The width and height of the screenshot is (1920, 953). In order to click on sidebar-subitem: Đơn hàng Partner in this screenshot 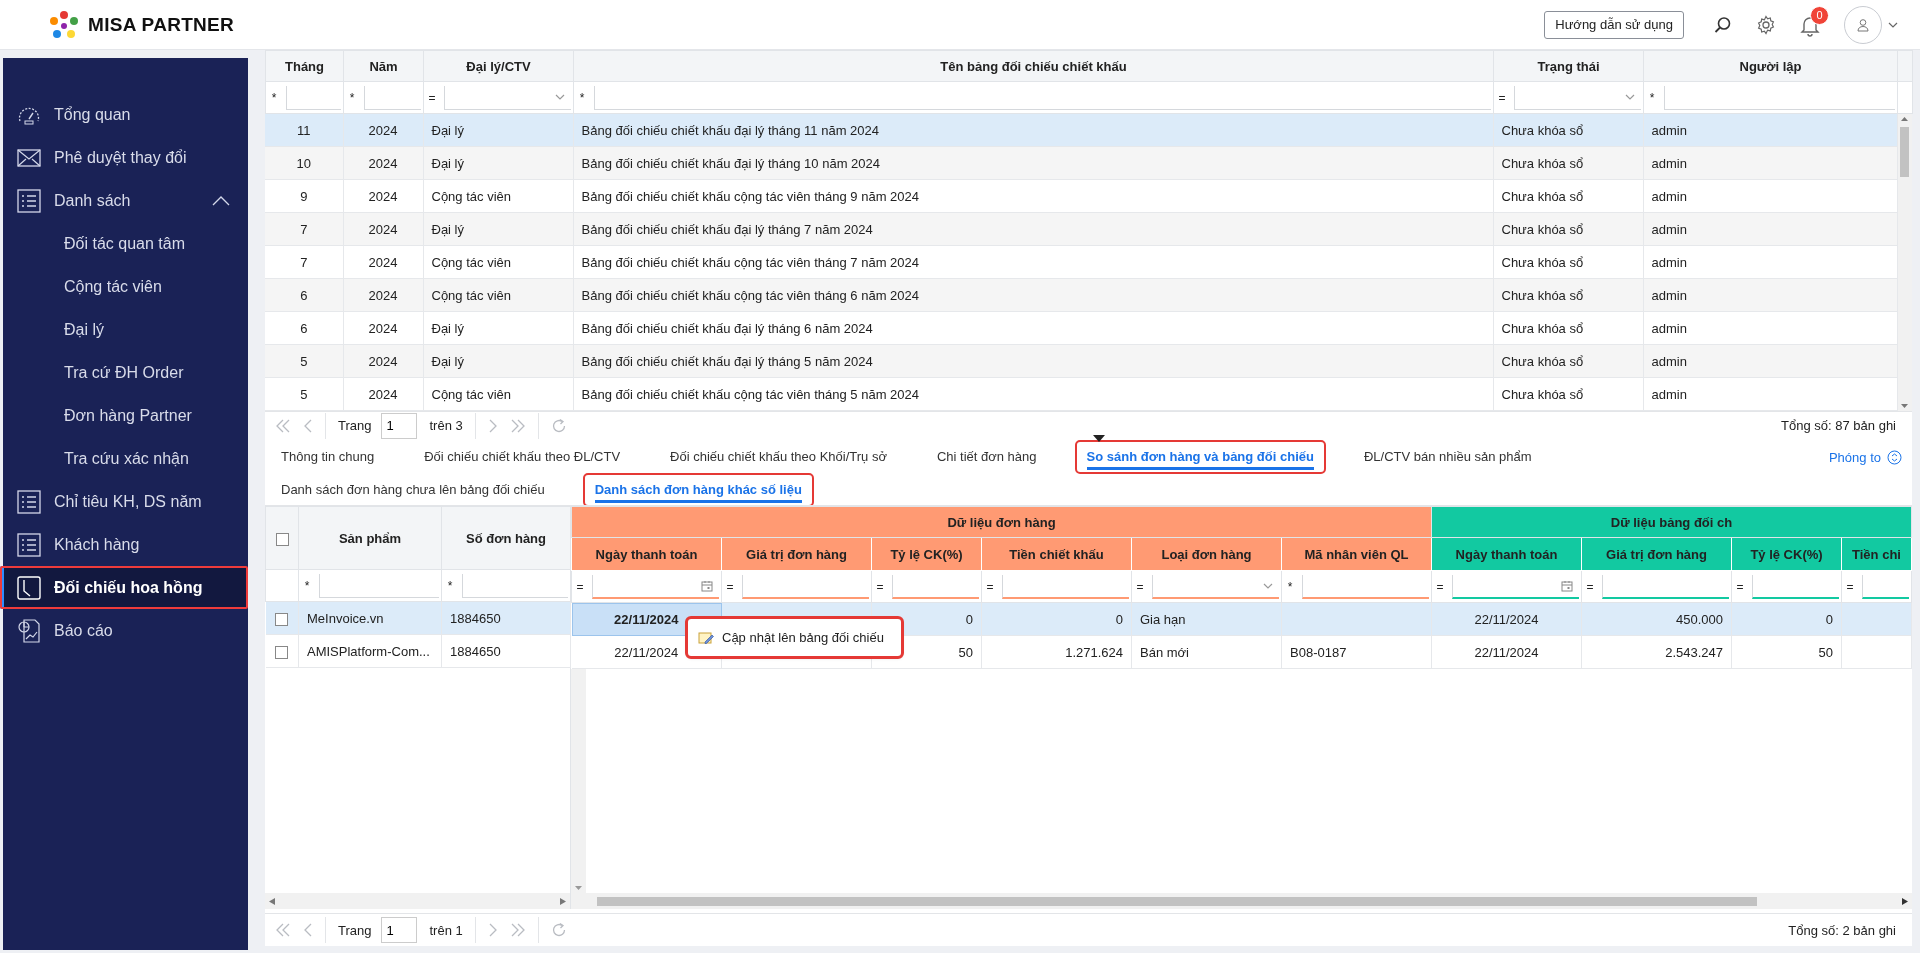, I will do `click(124, 415)`.